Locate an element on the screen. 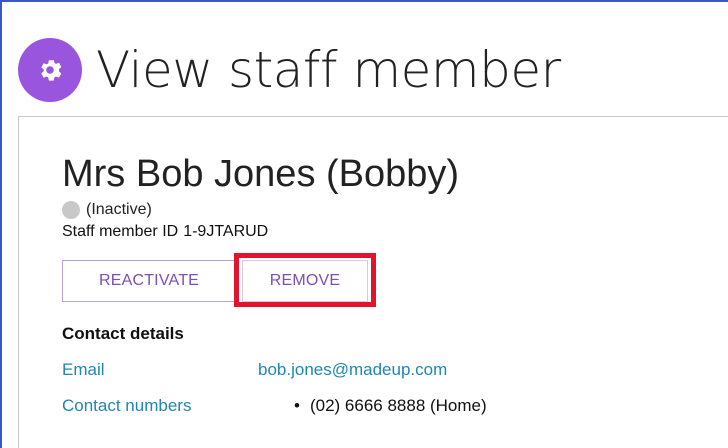 This screenshot has height=448, width=728. email-link: bob.jones@madeup.com is located at coordinates (352, 370).